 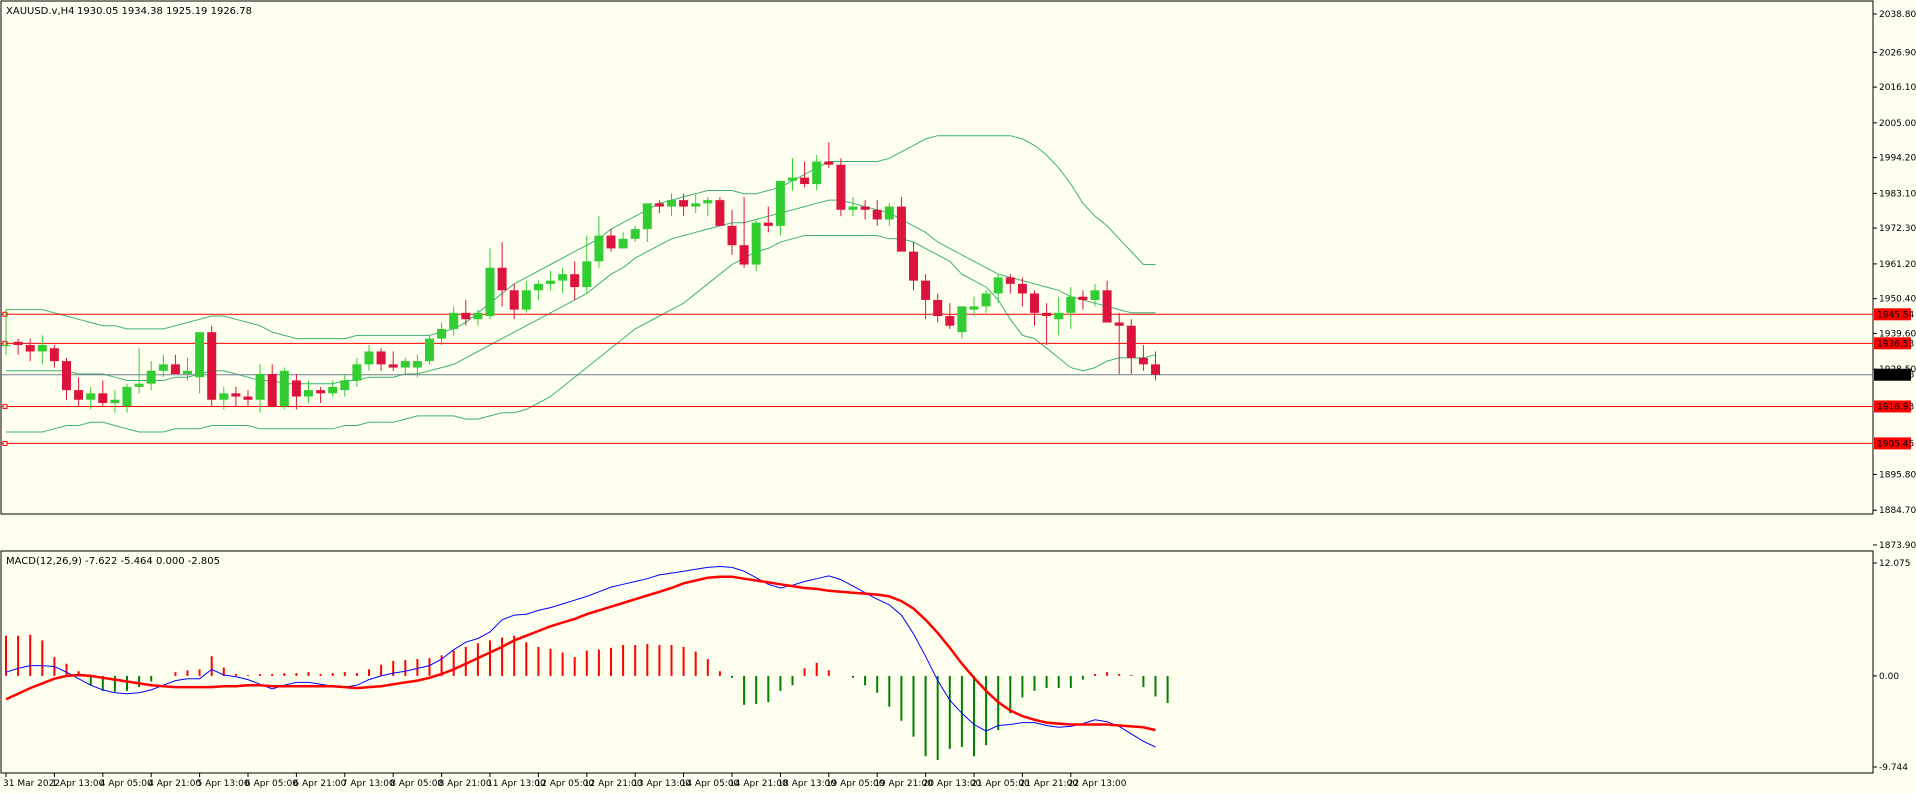 What do you see at coordinates (1897, 15) in the screenshot?
I see `y-tick-label: 2038.80` at bounding box center [1897, 15].